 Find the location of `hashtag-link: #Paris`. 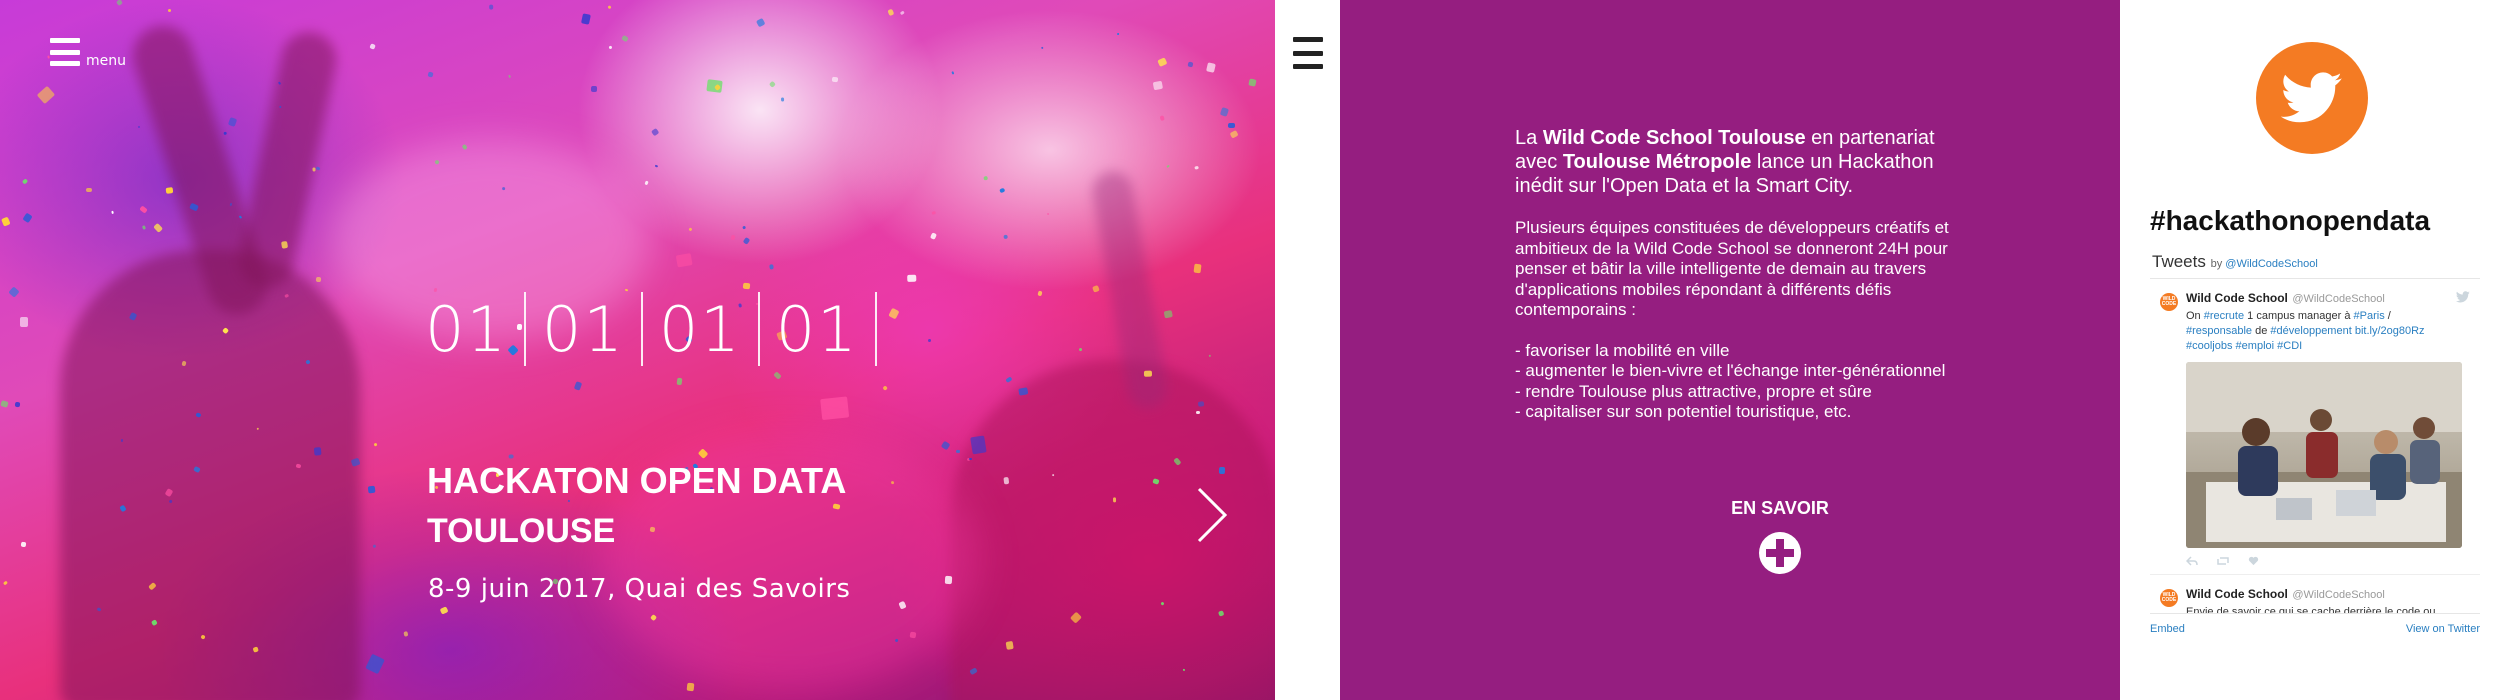

hashtag-link: #Paris is located at coordinates (2369, 316).